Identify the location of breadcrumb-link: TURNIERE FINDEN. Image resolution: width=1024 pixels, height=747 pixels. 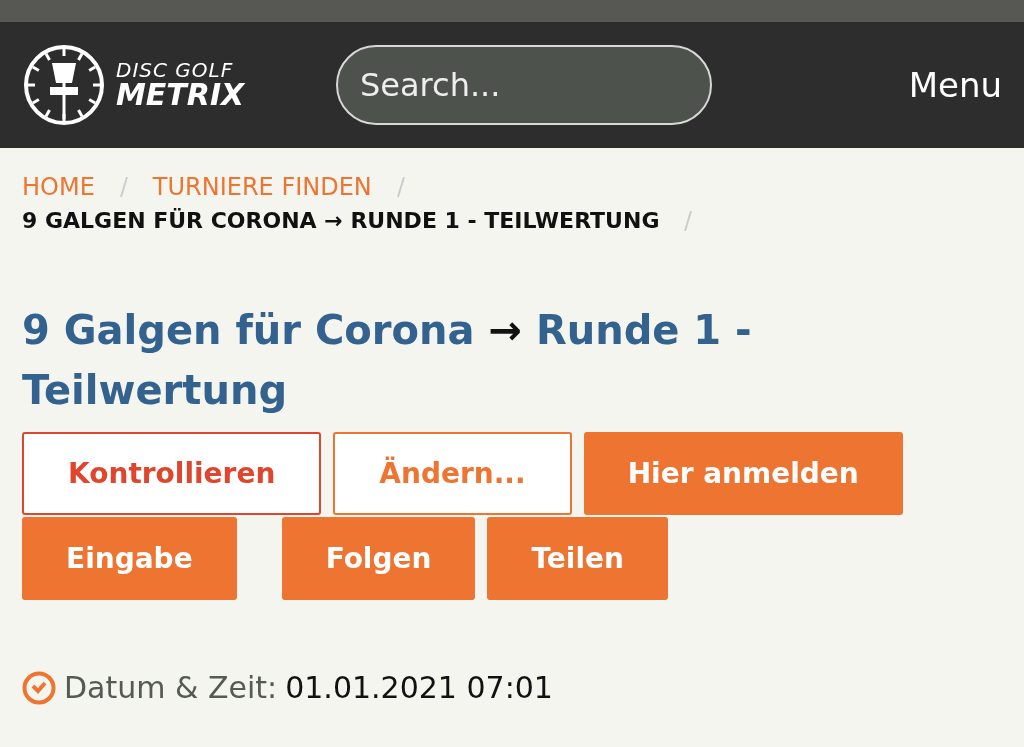
(262, 187).